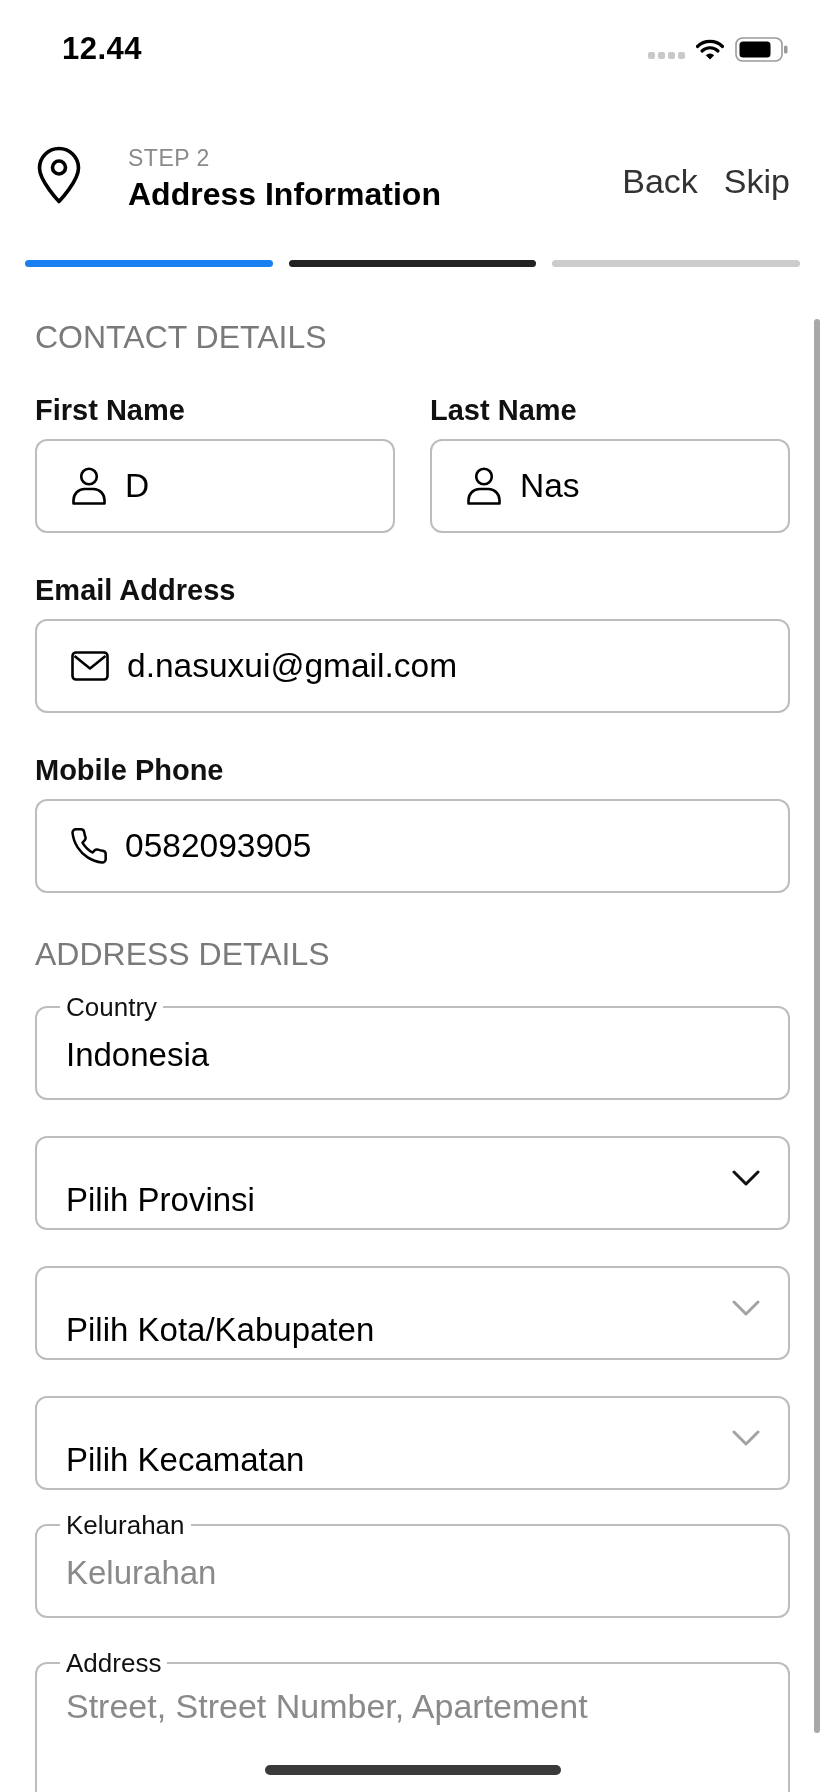  What do you see at coordinates (412, 666) in the screenshot?
I see `email-field: d.nasuxui@gmail.com` at bounding box center [412, 666].